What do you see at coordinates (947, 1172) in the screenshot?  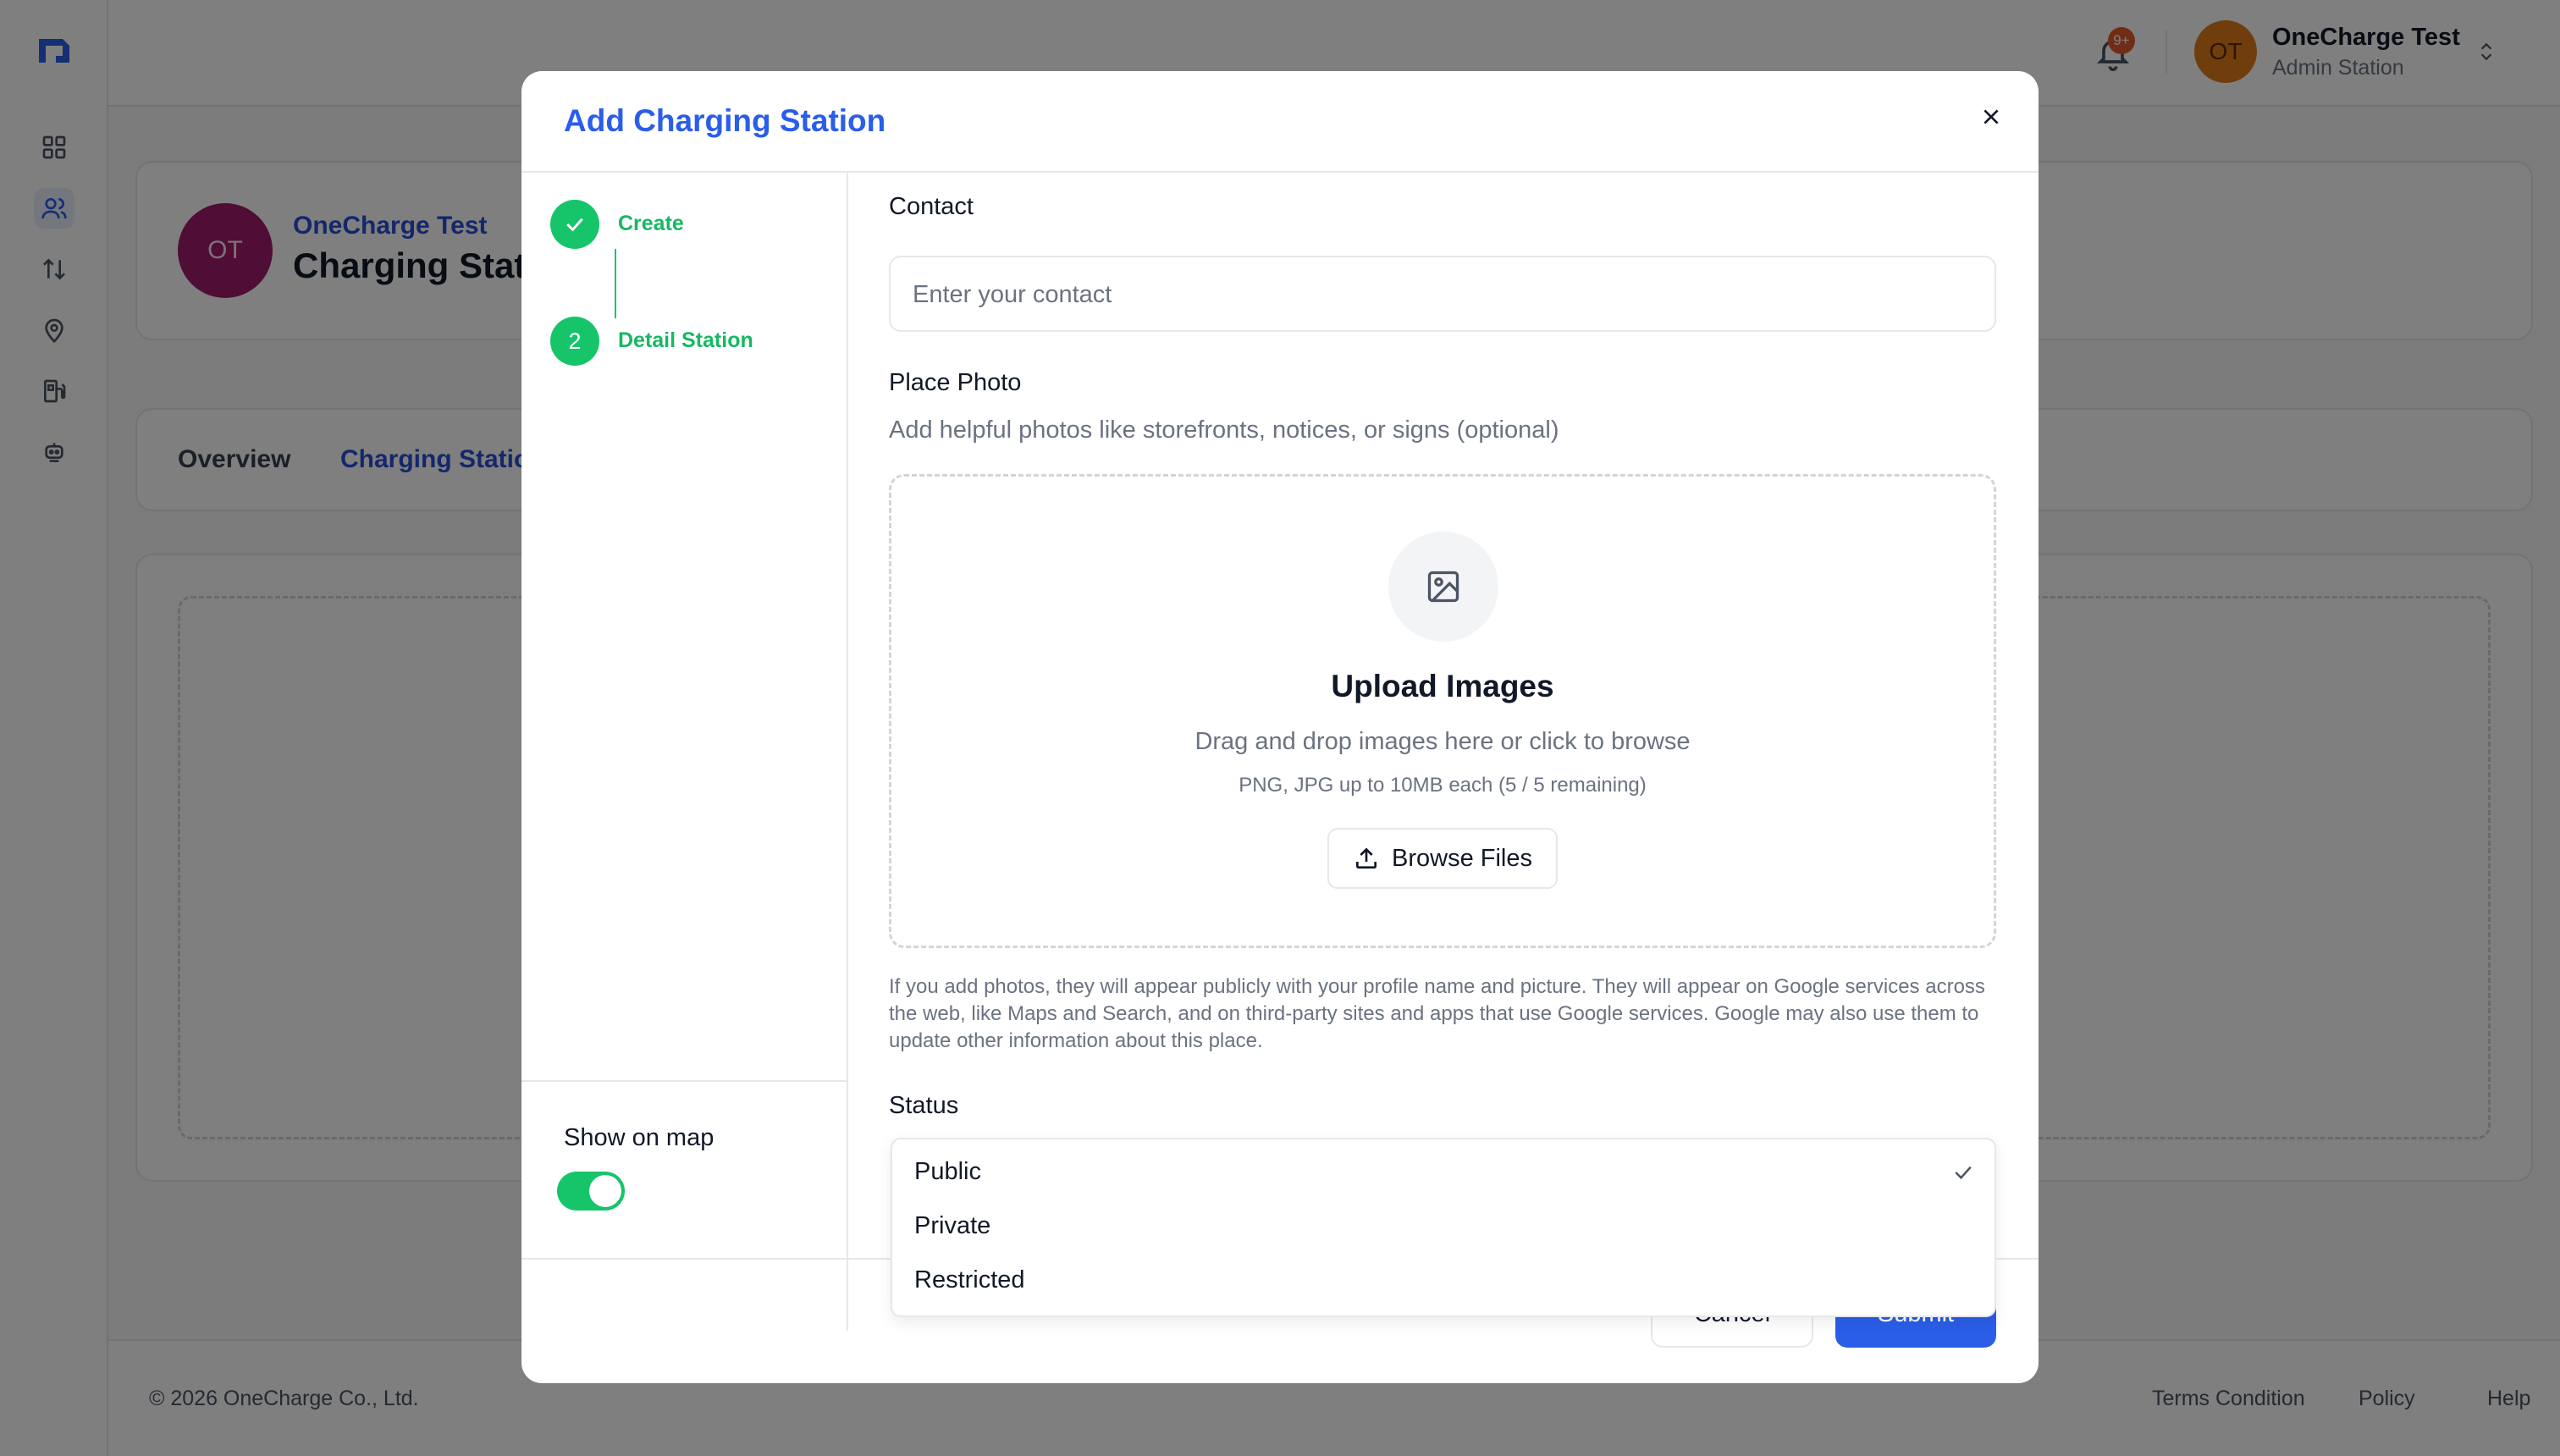 I see `status-option-public: Public` at bounding box center [947, 1172].